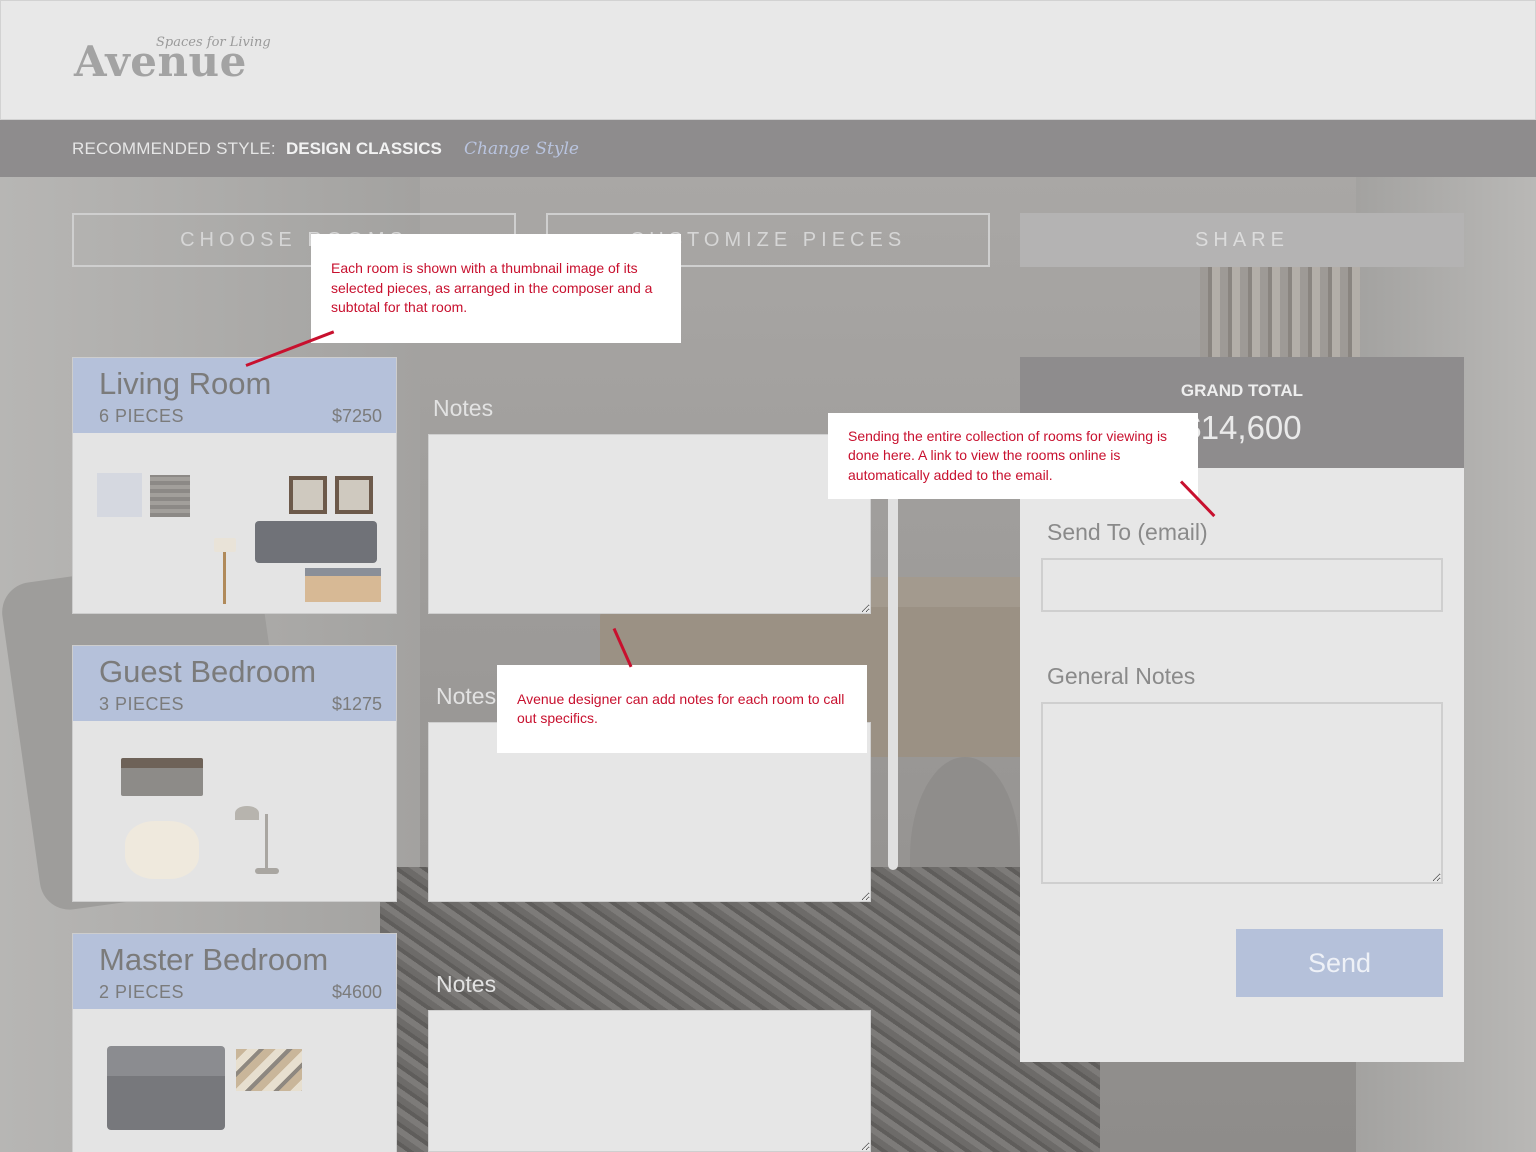  What do you see at coordinates (185, 383) in the screenshot?
I see `room-name: Living Room` at bounding box center [185, 383].